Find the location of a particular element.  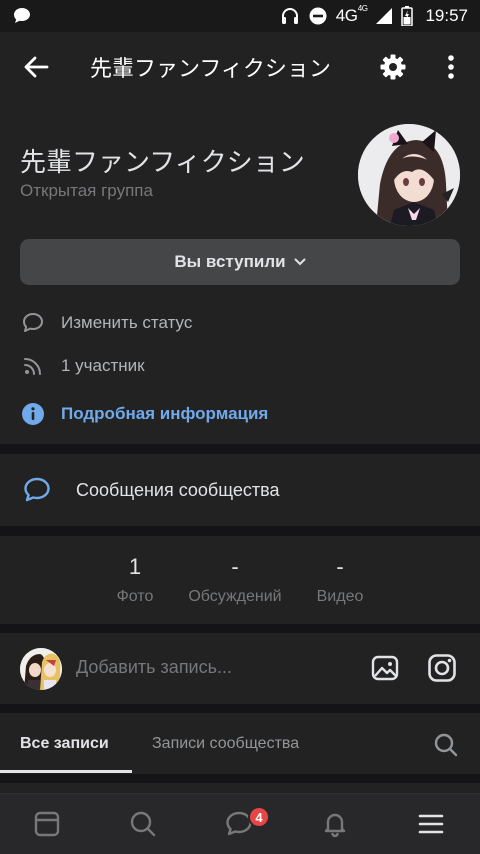

community-messages-label: Сообщения сообщества is located at coordinates (178, 489).